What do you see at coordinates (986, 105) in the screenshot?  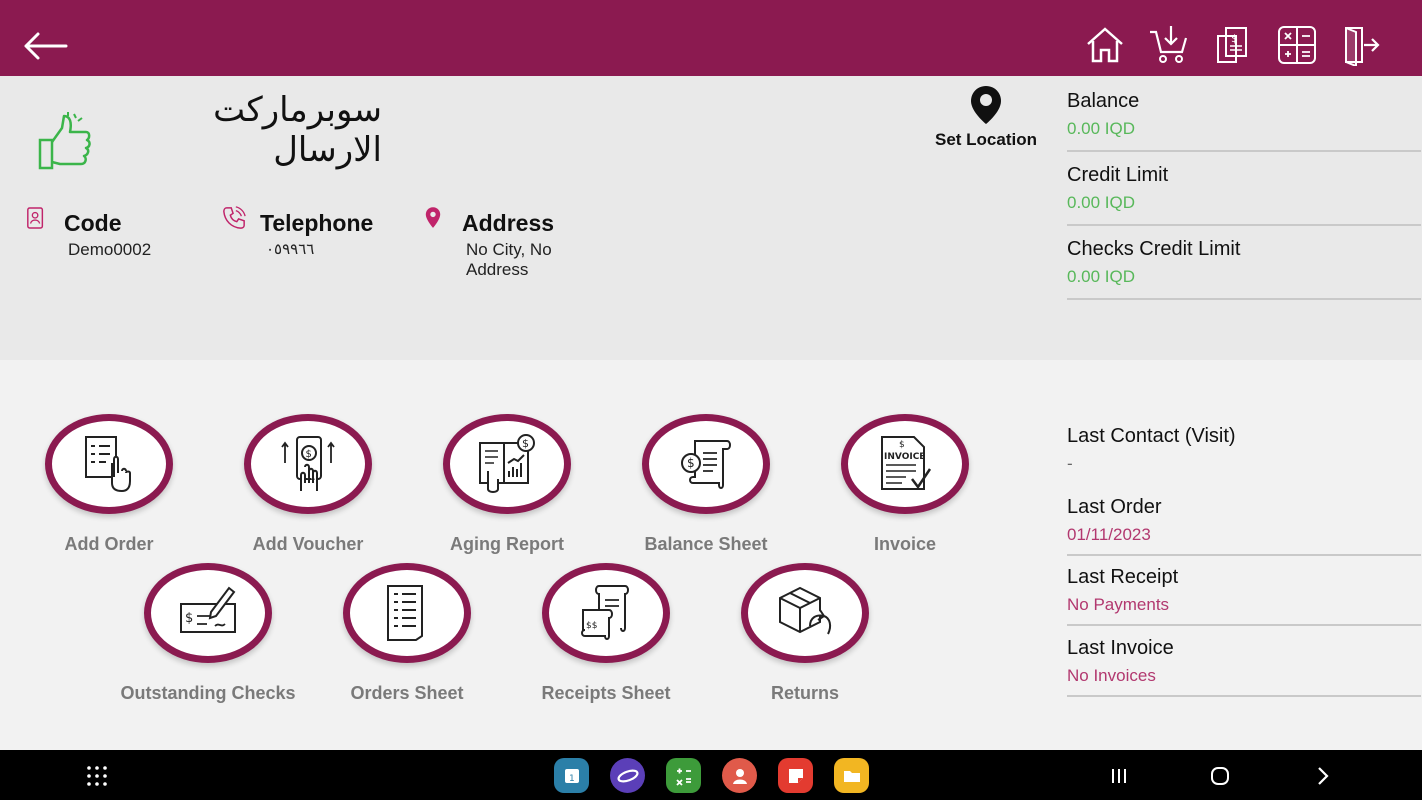 I see `location-pin-icon` at bounding box center [986, 105].